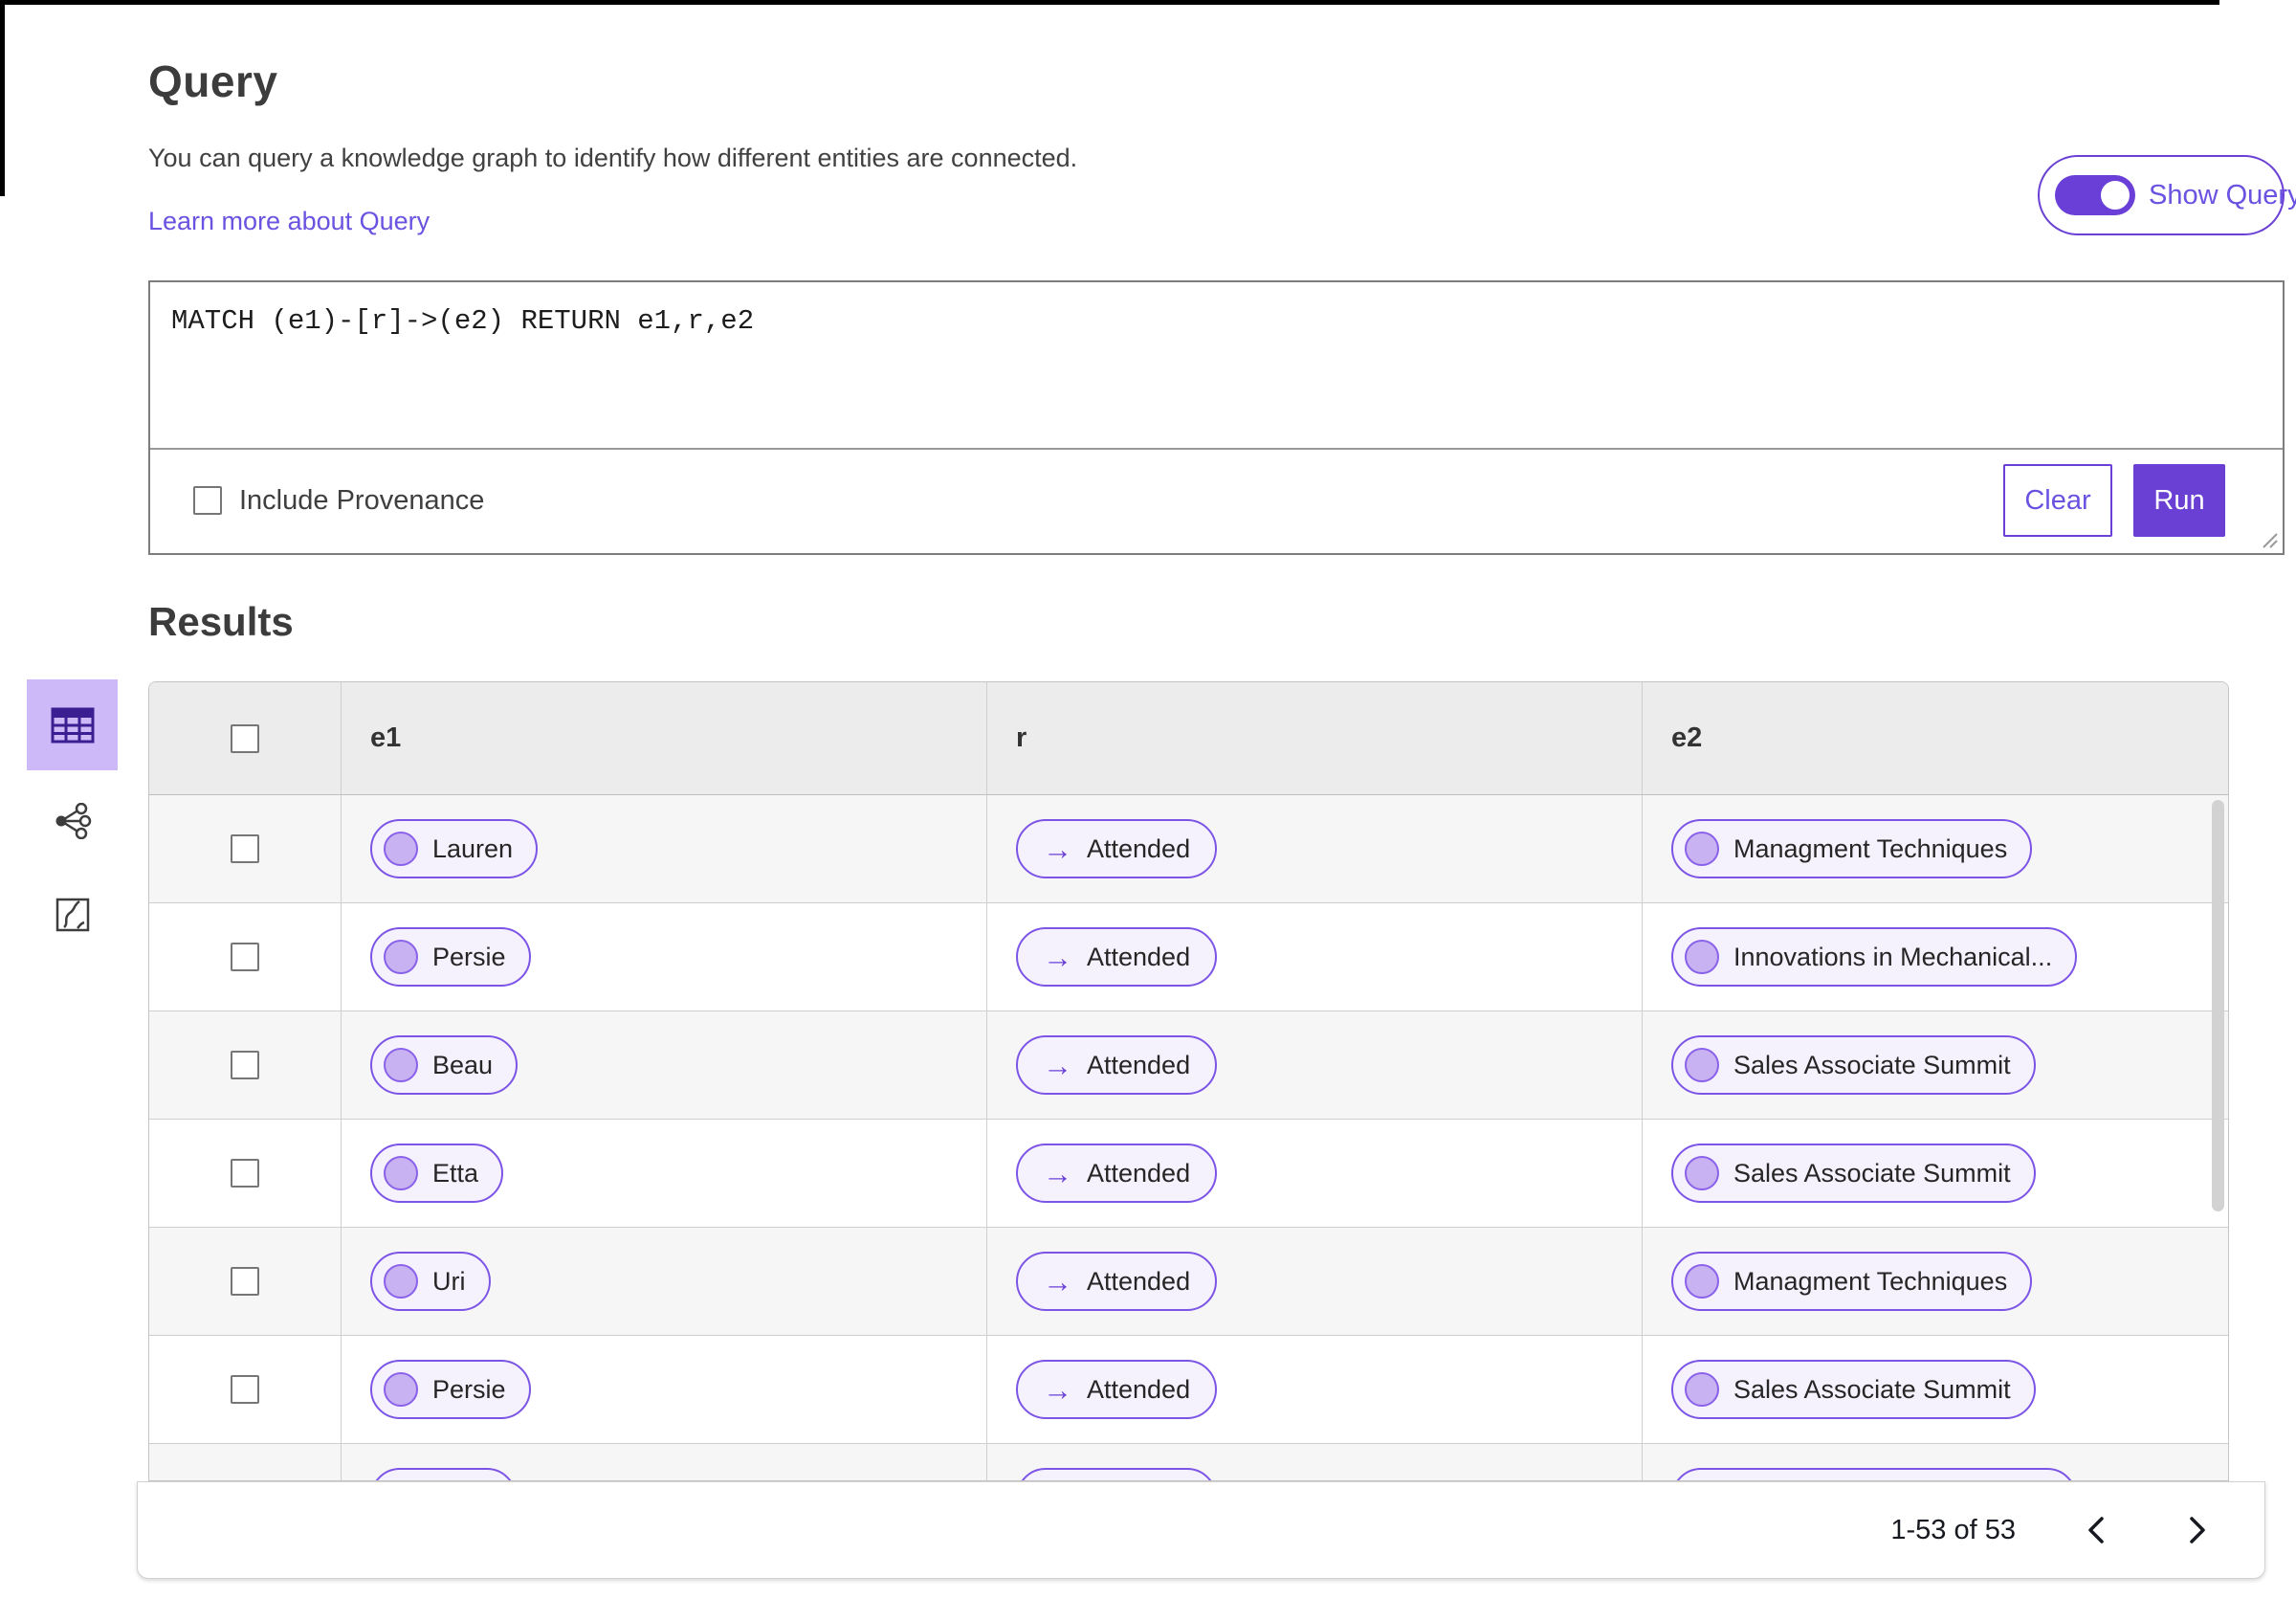 The width and height of the screenshot is (2296, 1599). What do you see at coordinates (2218, 1005) in the screenshot?
I see `vertical-scrollbar-thumb` at bounding box center [2218, 1005].